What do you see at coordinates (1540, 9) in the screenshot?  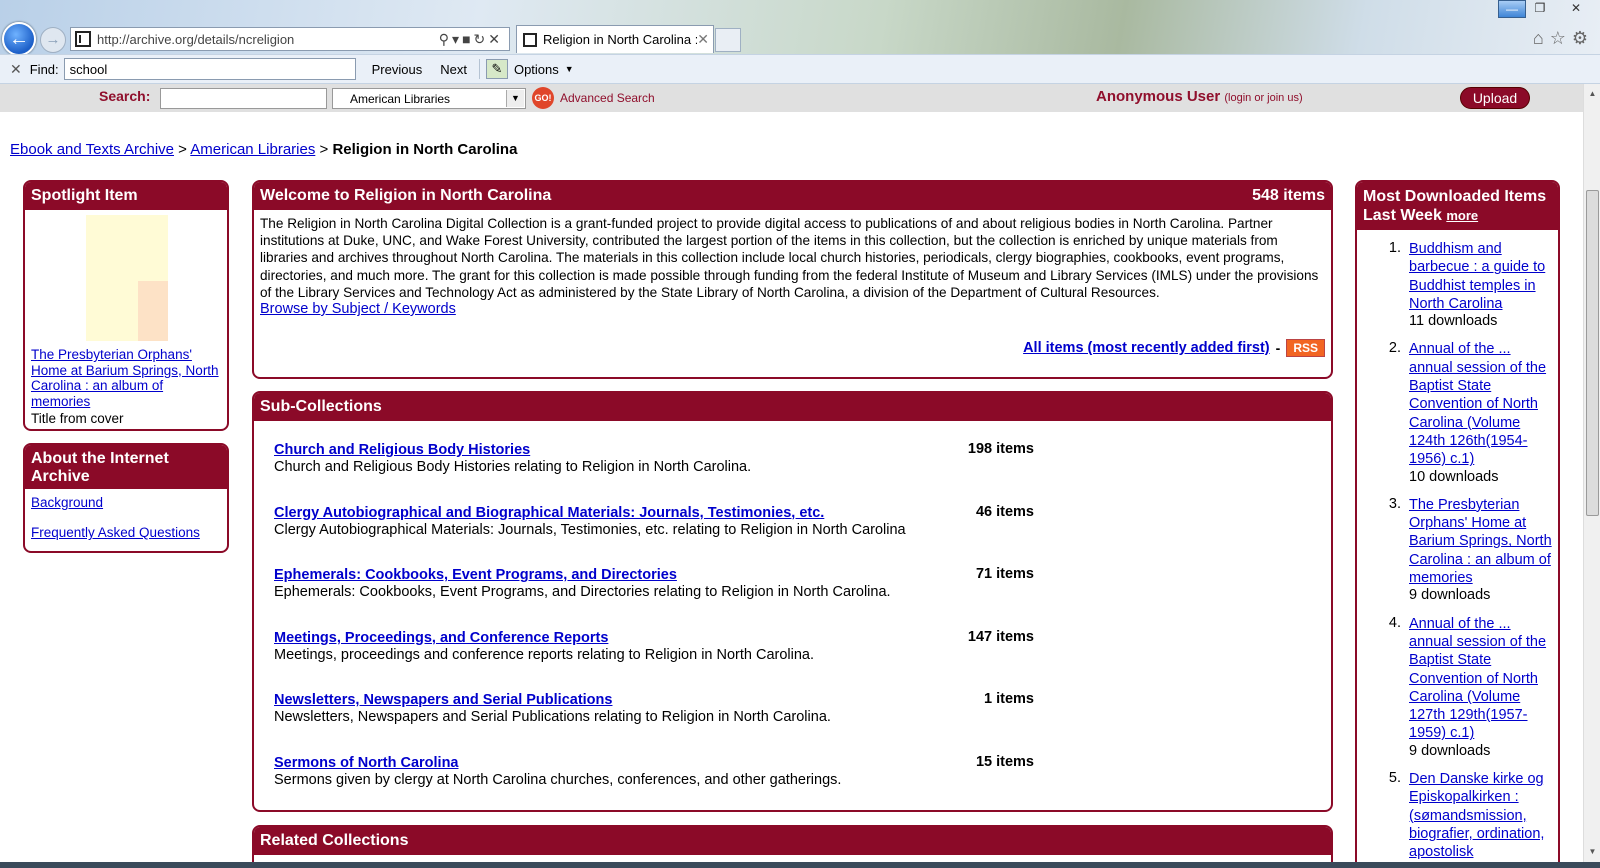 I see `restore-button: ❐` at bounding box center [1540, 9].